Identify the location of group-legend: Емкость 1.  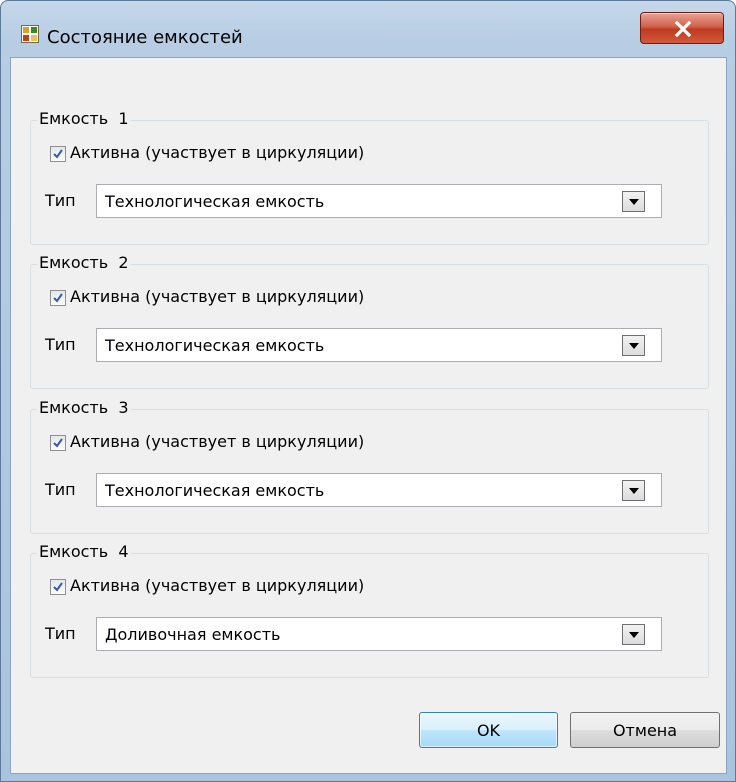
(84, 118).